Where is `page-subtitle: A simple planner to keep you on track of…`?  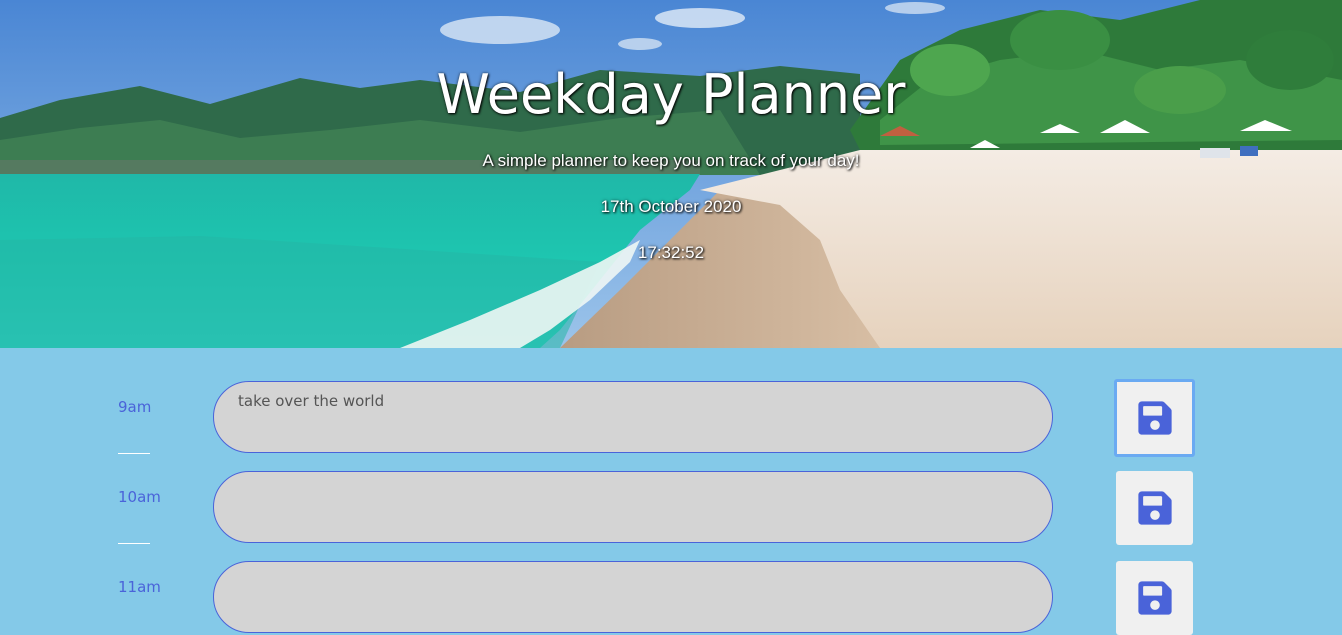 page-subtitle: A simple planner to keep you on track of… is located at coordinates (671, 160).